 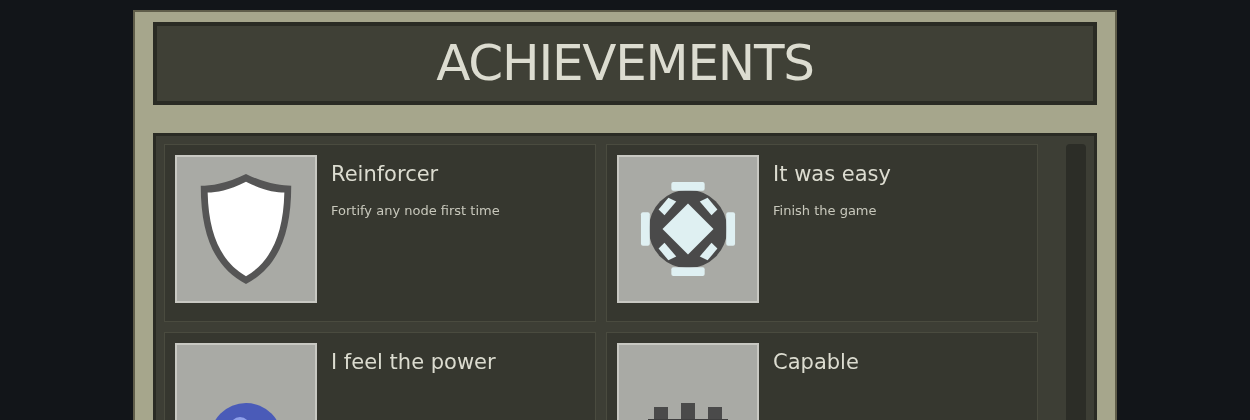 What do you see at coordinates (688, 229) in the screenshot?
I see `core-icon` at bounding box center [688, 229].